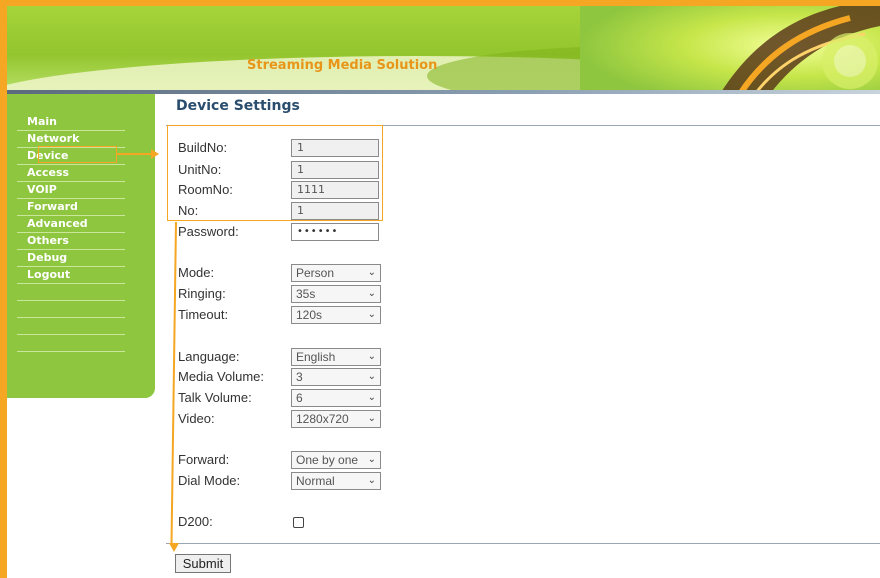 This screenshot has height=578, width=880. I want to click on sidebar-item-access: Access, so click(71, 173).